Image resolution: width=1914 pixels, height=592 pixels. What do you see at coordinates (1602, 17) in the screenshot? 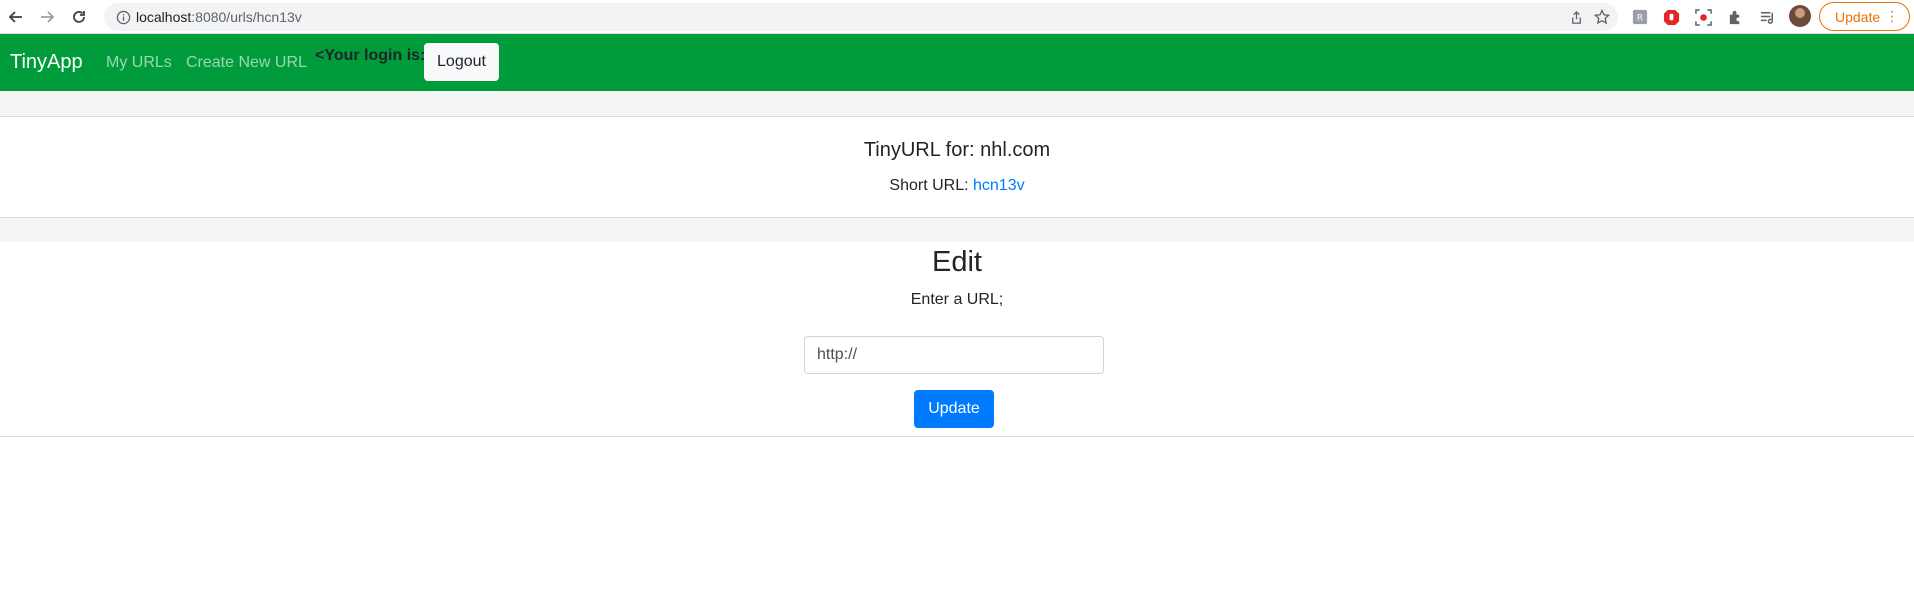
I see `star-icon` at bounding box center [1602, 17].